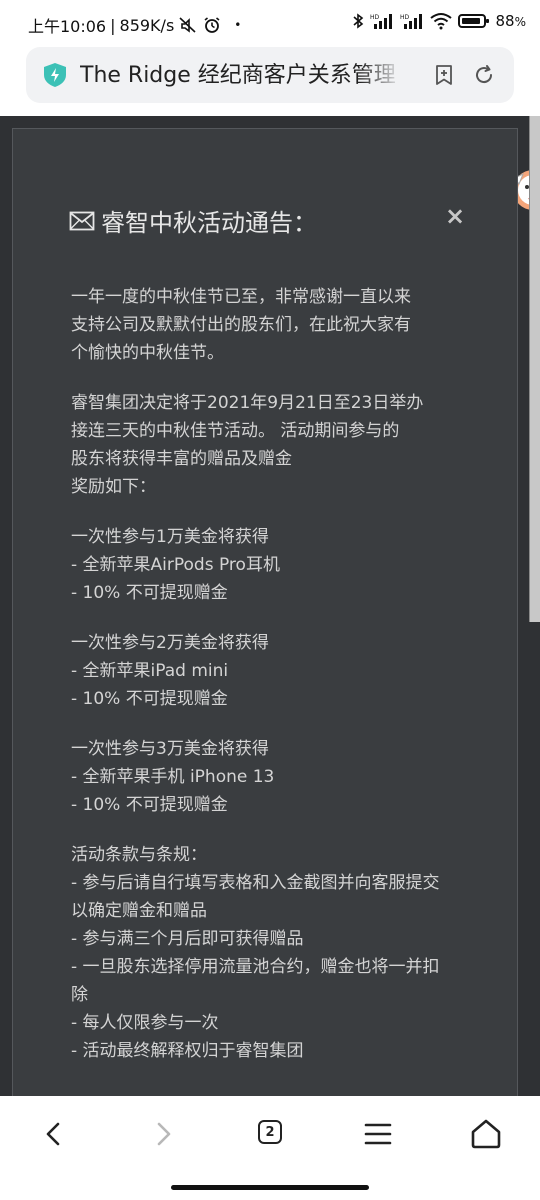 The height and width of the screenshot is (1200, 540). I want to click on page-scrollbar, so click(534, 369).